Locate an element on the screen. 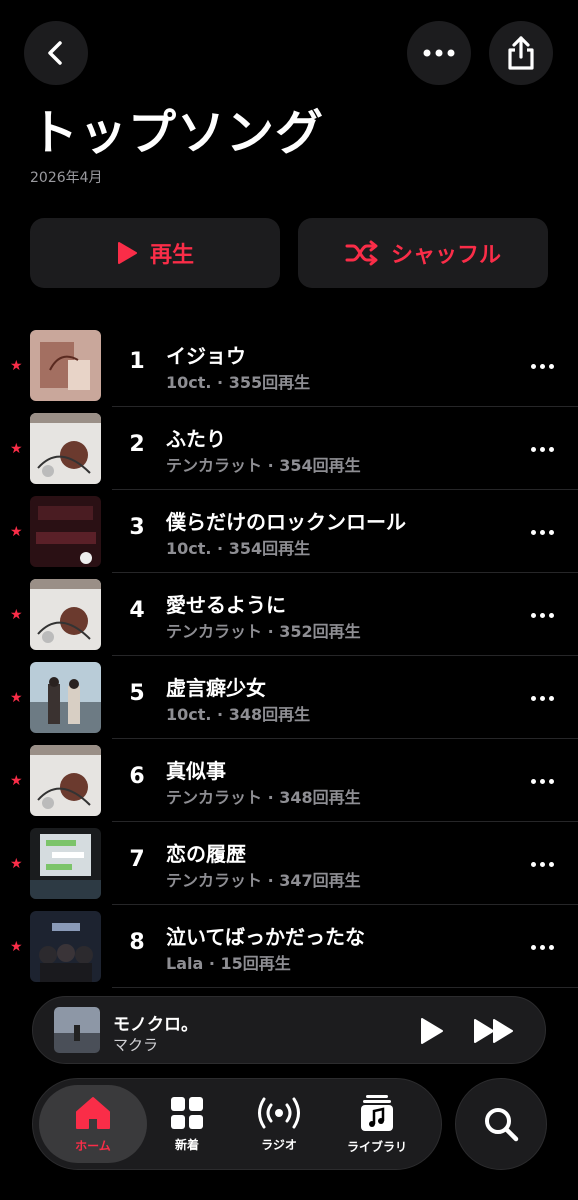  song-title: イジョウ is located at coordinates (206, 356).